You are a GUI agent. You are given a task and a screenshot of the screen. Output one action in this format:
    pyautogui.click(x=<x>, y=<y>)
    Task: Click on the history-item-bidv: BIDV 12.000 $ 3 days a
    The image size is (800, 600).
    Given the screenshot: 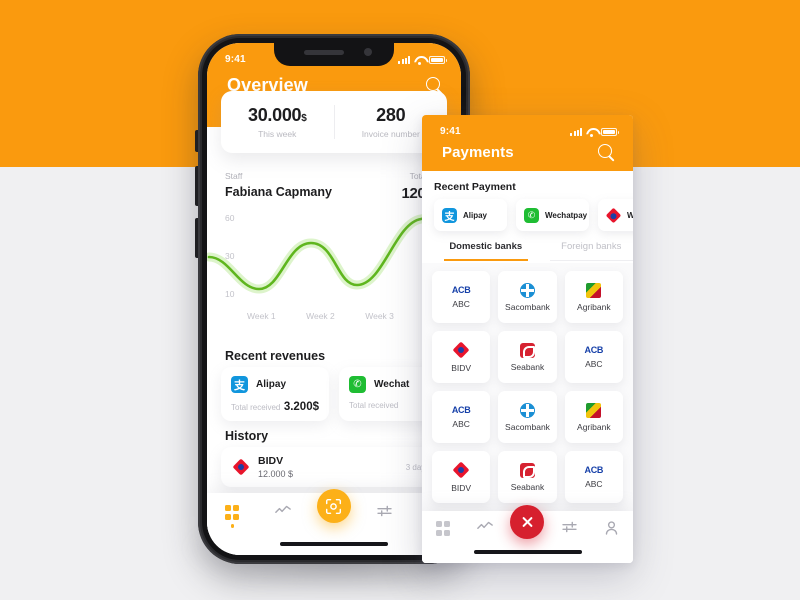 What is the action you would take?
    pyautogui.click(x=334, y=467)
    